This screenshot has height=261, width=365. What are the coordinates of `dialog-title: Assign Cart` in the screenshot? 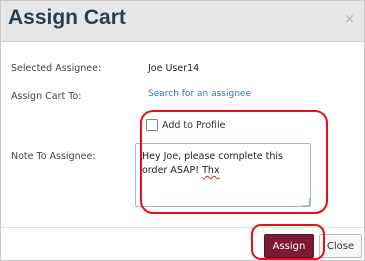 It's located at (67, 17).